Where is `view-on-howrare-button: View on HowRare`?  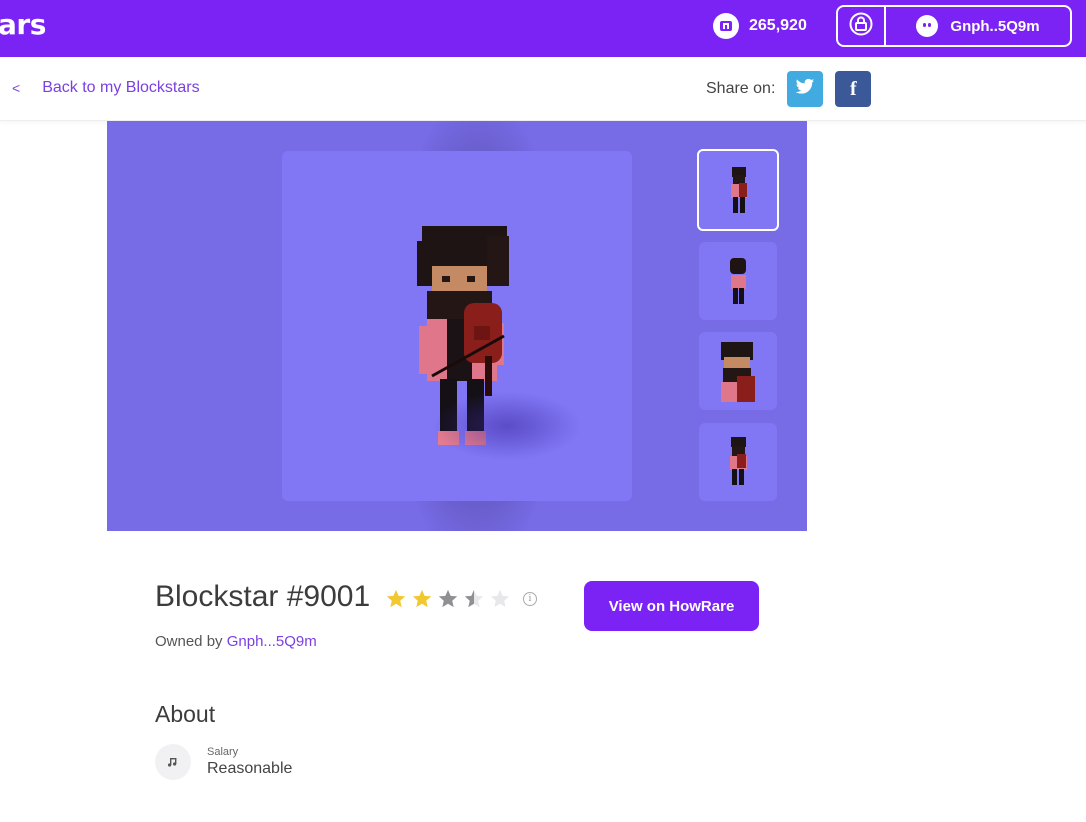
view-on-howrare-button: View on HowRare is located at coordinates (671, 606).